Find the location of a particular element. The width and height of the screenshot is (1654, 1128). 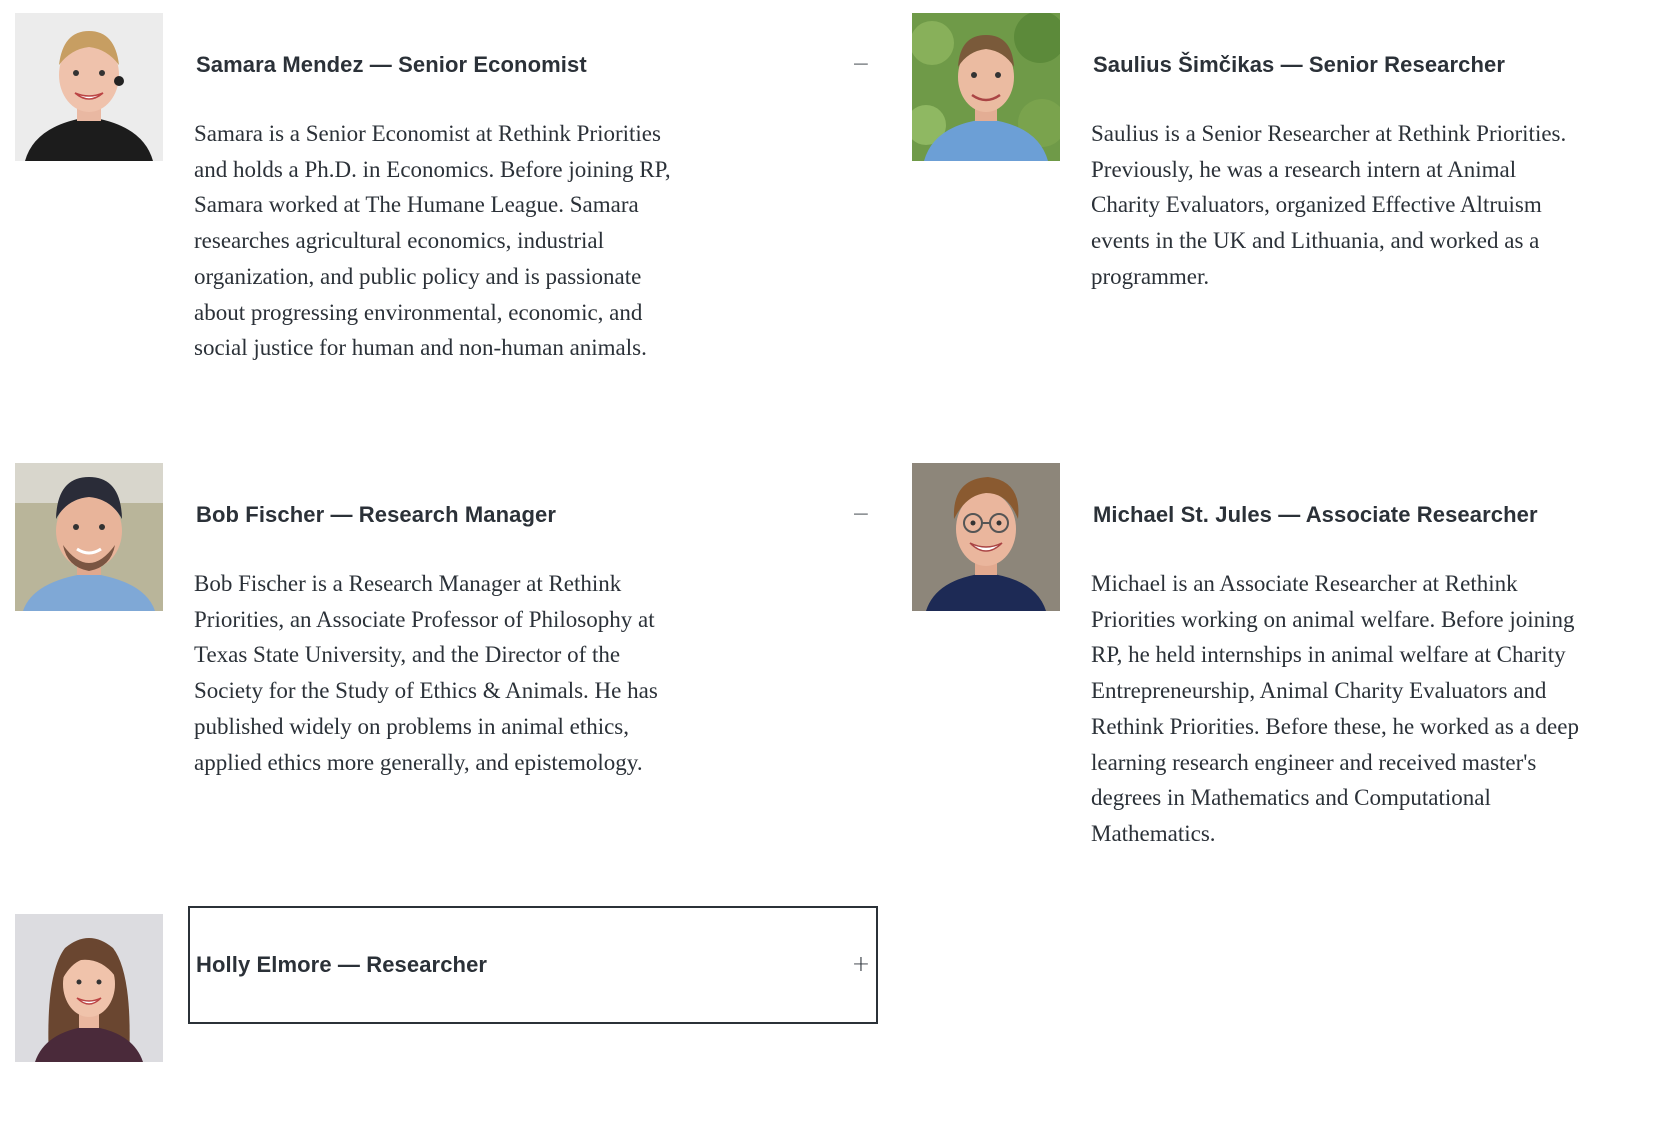

accordion-header: Saulius Šimčikas — Senior Researcher is located at coordinates (1365, 65).